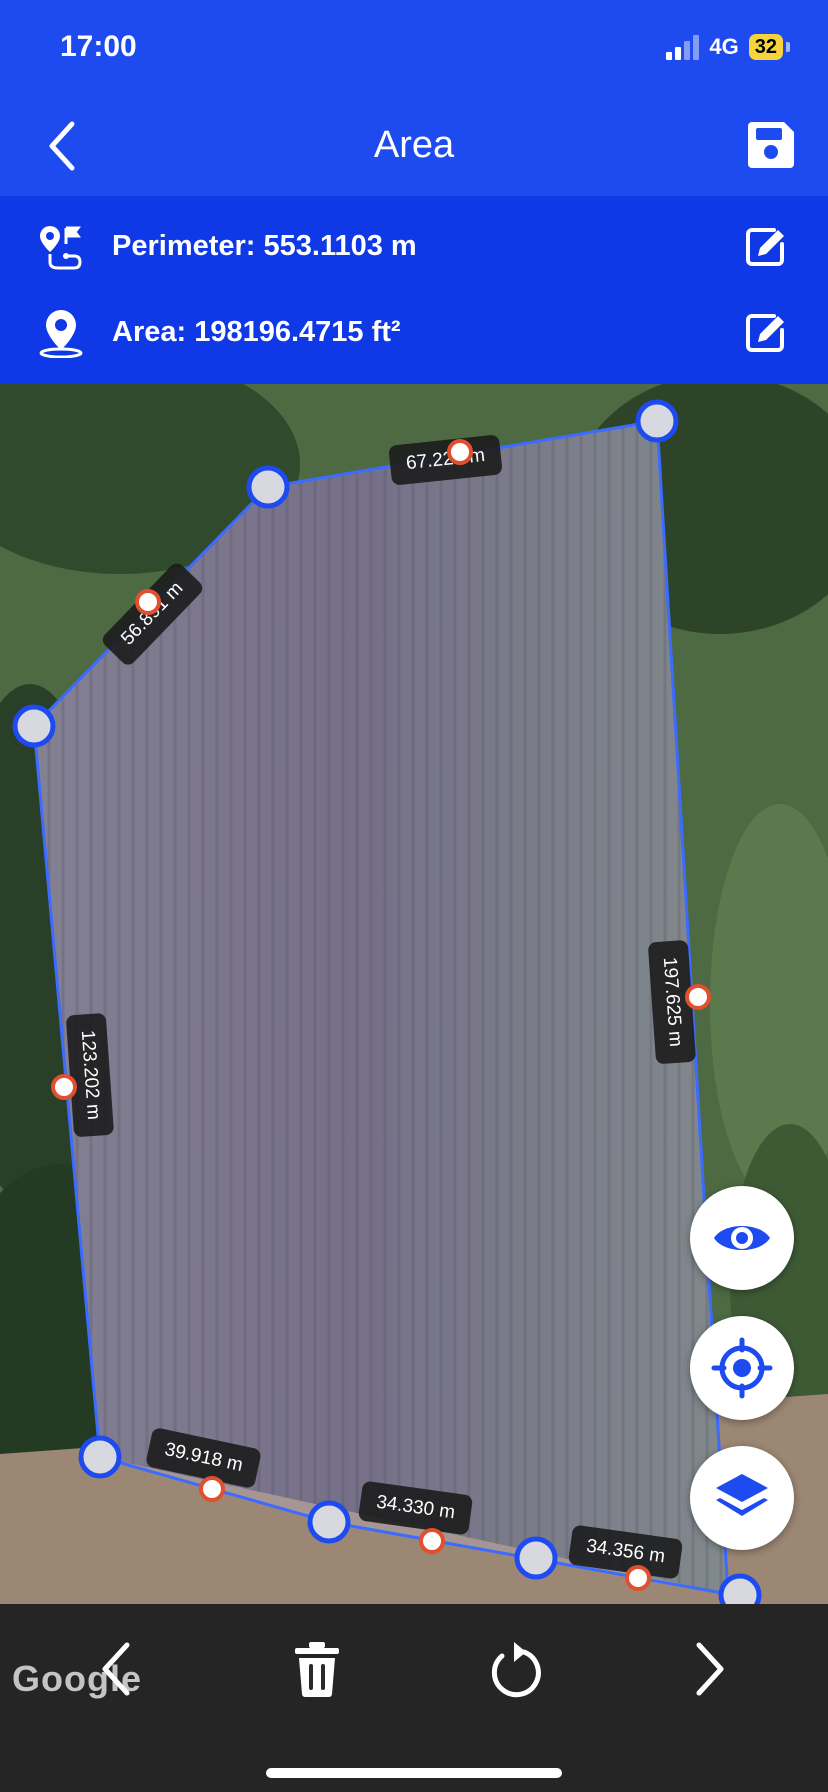 The width and height of the screenshot is (828, 1792). I want to click on perimeter-row: Perimeter: 553.1103 m, so click(414, 246).